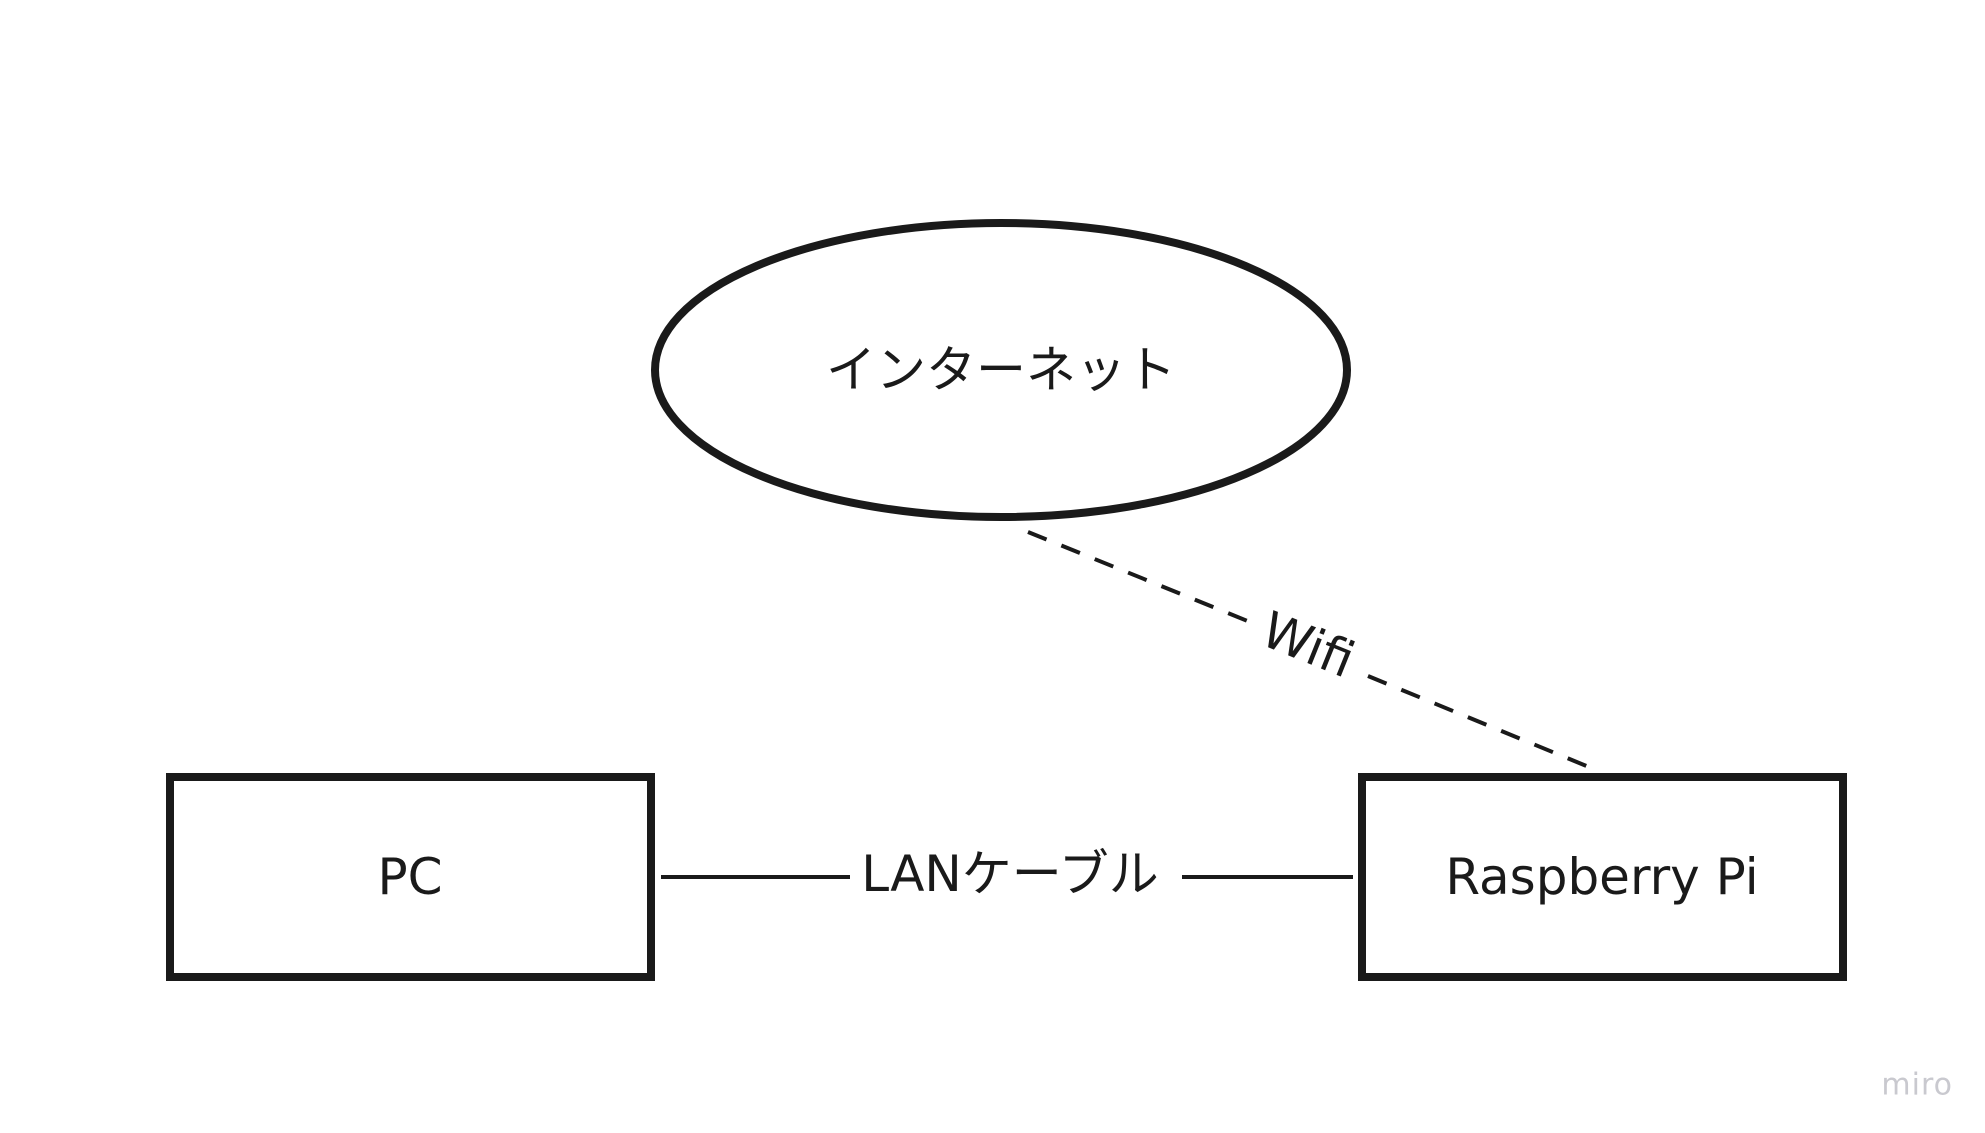  I want to click on internet-label: インターネット, so click(1001, 370).